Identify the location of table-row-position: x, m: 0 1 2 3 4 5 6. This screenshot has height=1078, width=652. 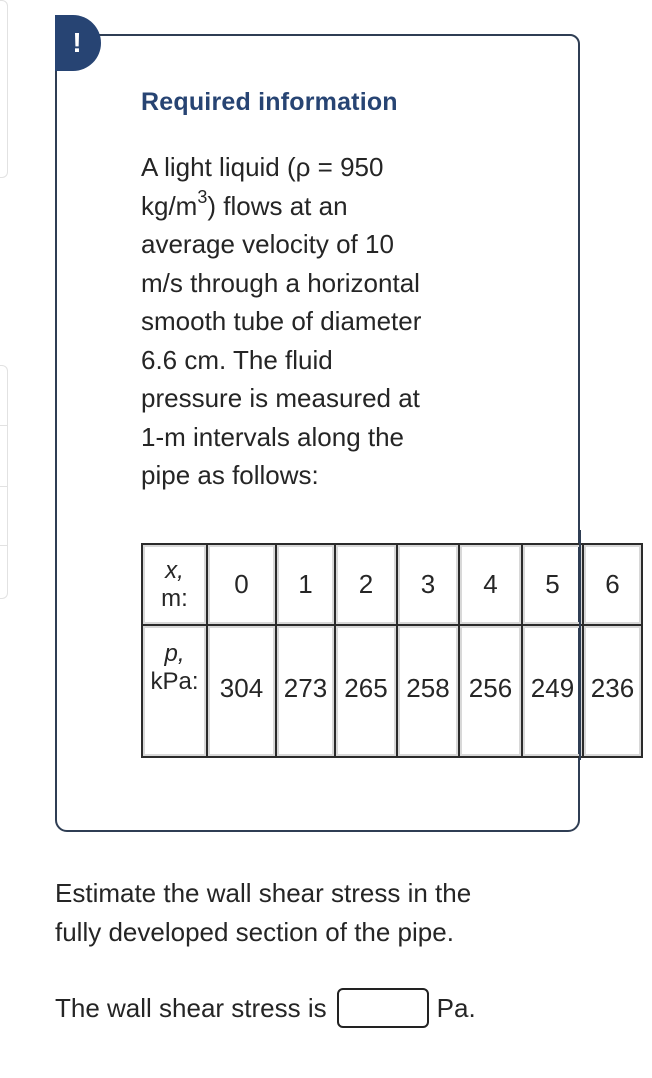
(392, 584).